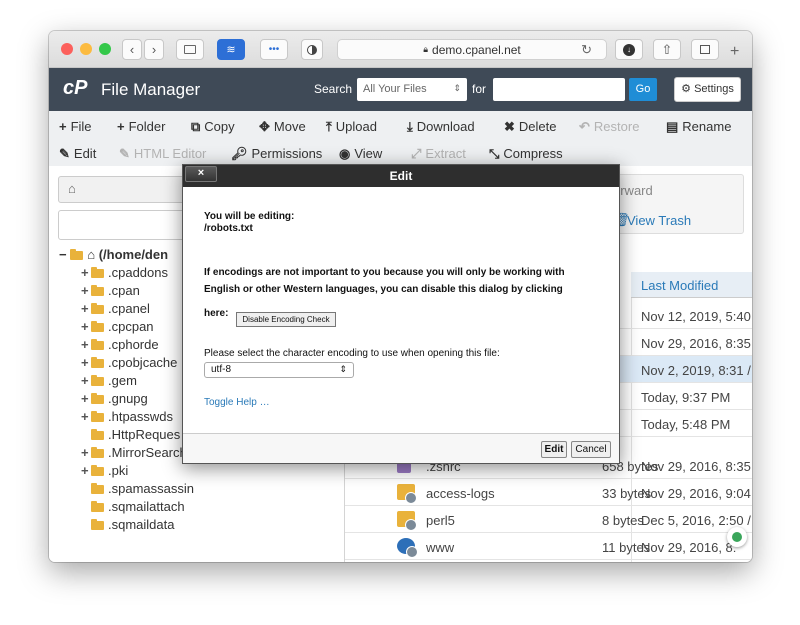  I want to click on cancel-button: Cancel, so click(591, 449).